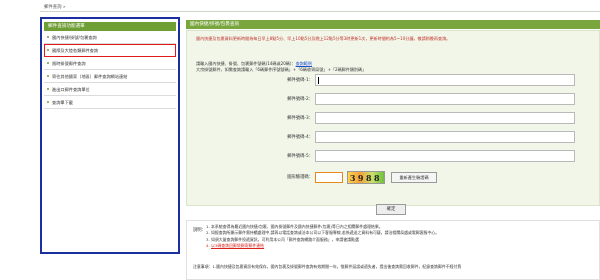 This screenshot has width=600, height=280. What do you see at coordinates (110, 102) in the screenshot?
I see `sidebar-item-form-download: 查詢單下載` at bounding box center [110, 102].